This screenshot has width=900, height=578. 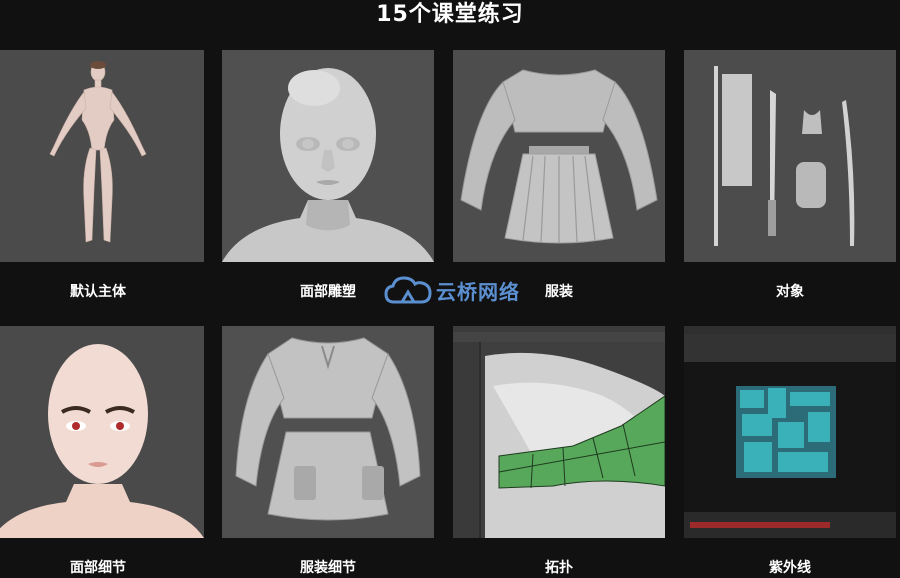 I want to click on page-title: 15个课堂练习, so click(x=450, y=14).